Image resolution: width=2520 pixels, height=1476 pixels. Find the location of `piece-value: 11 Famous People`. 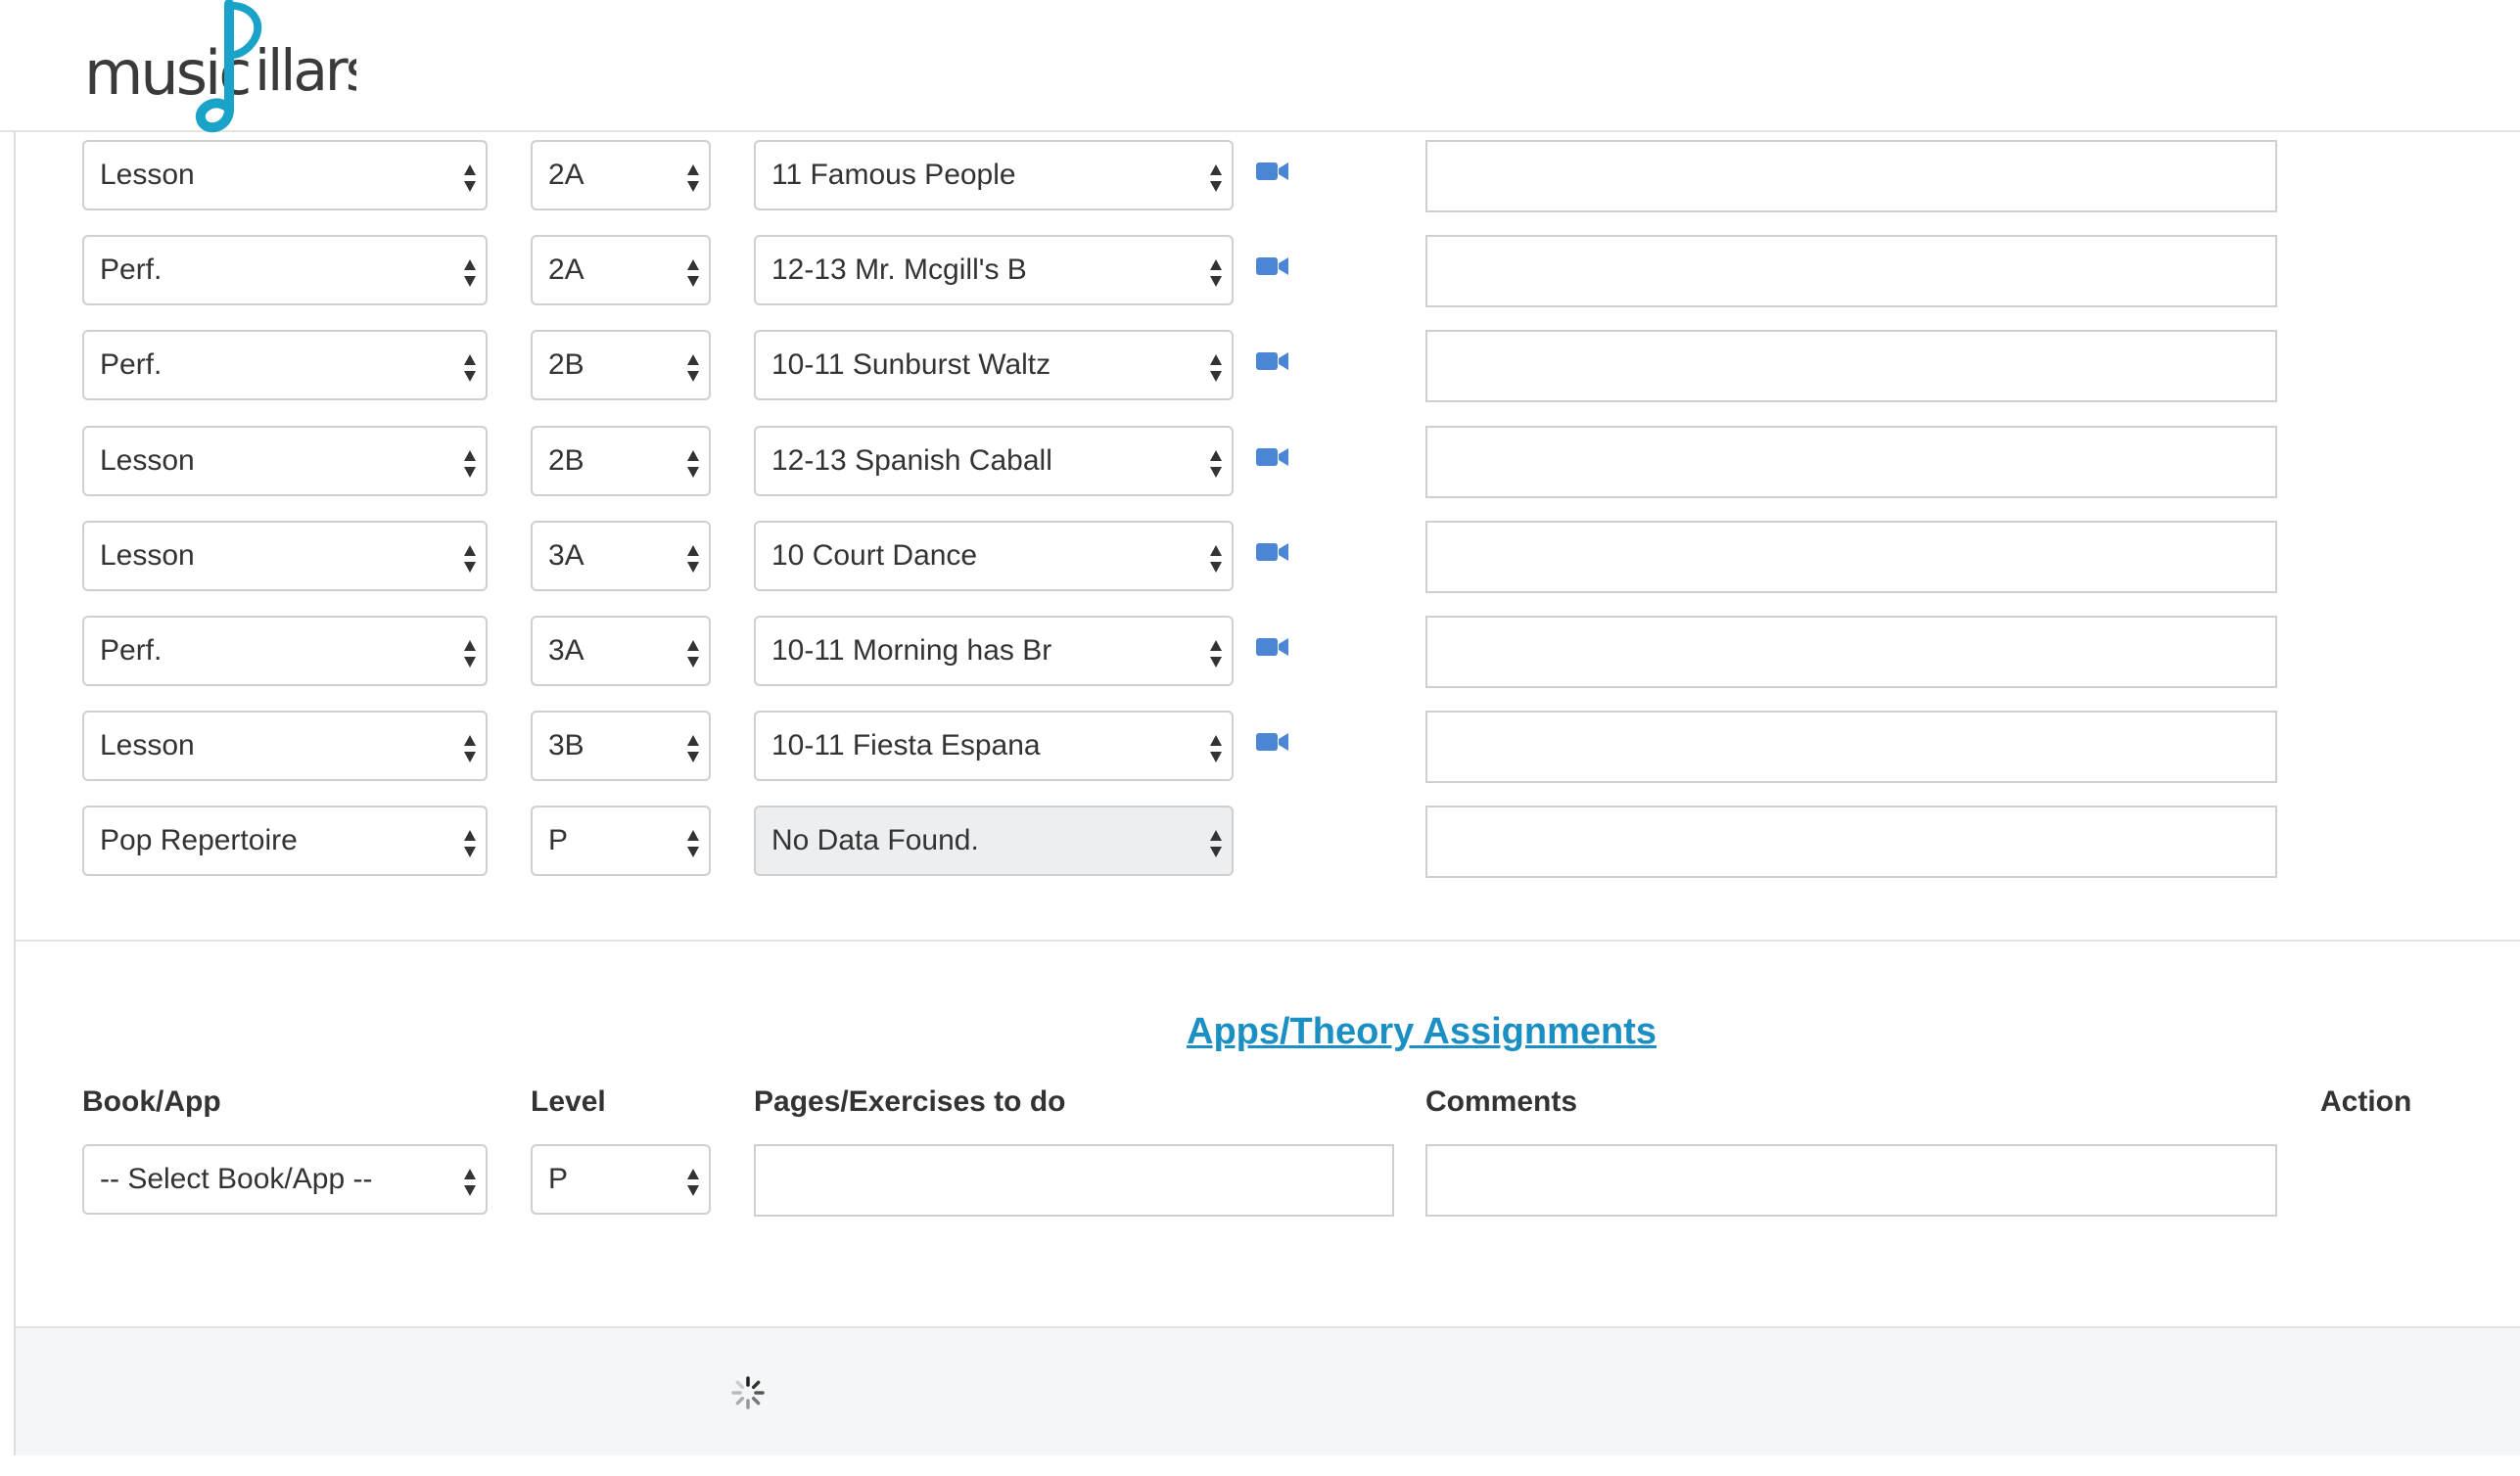

piece-value: 11 Famous People is located at coordinates (893, 175).